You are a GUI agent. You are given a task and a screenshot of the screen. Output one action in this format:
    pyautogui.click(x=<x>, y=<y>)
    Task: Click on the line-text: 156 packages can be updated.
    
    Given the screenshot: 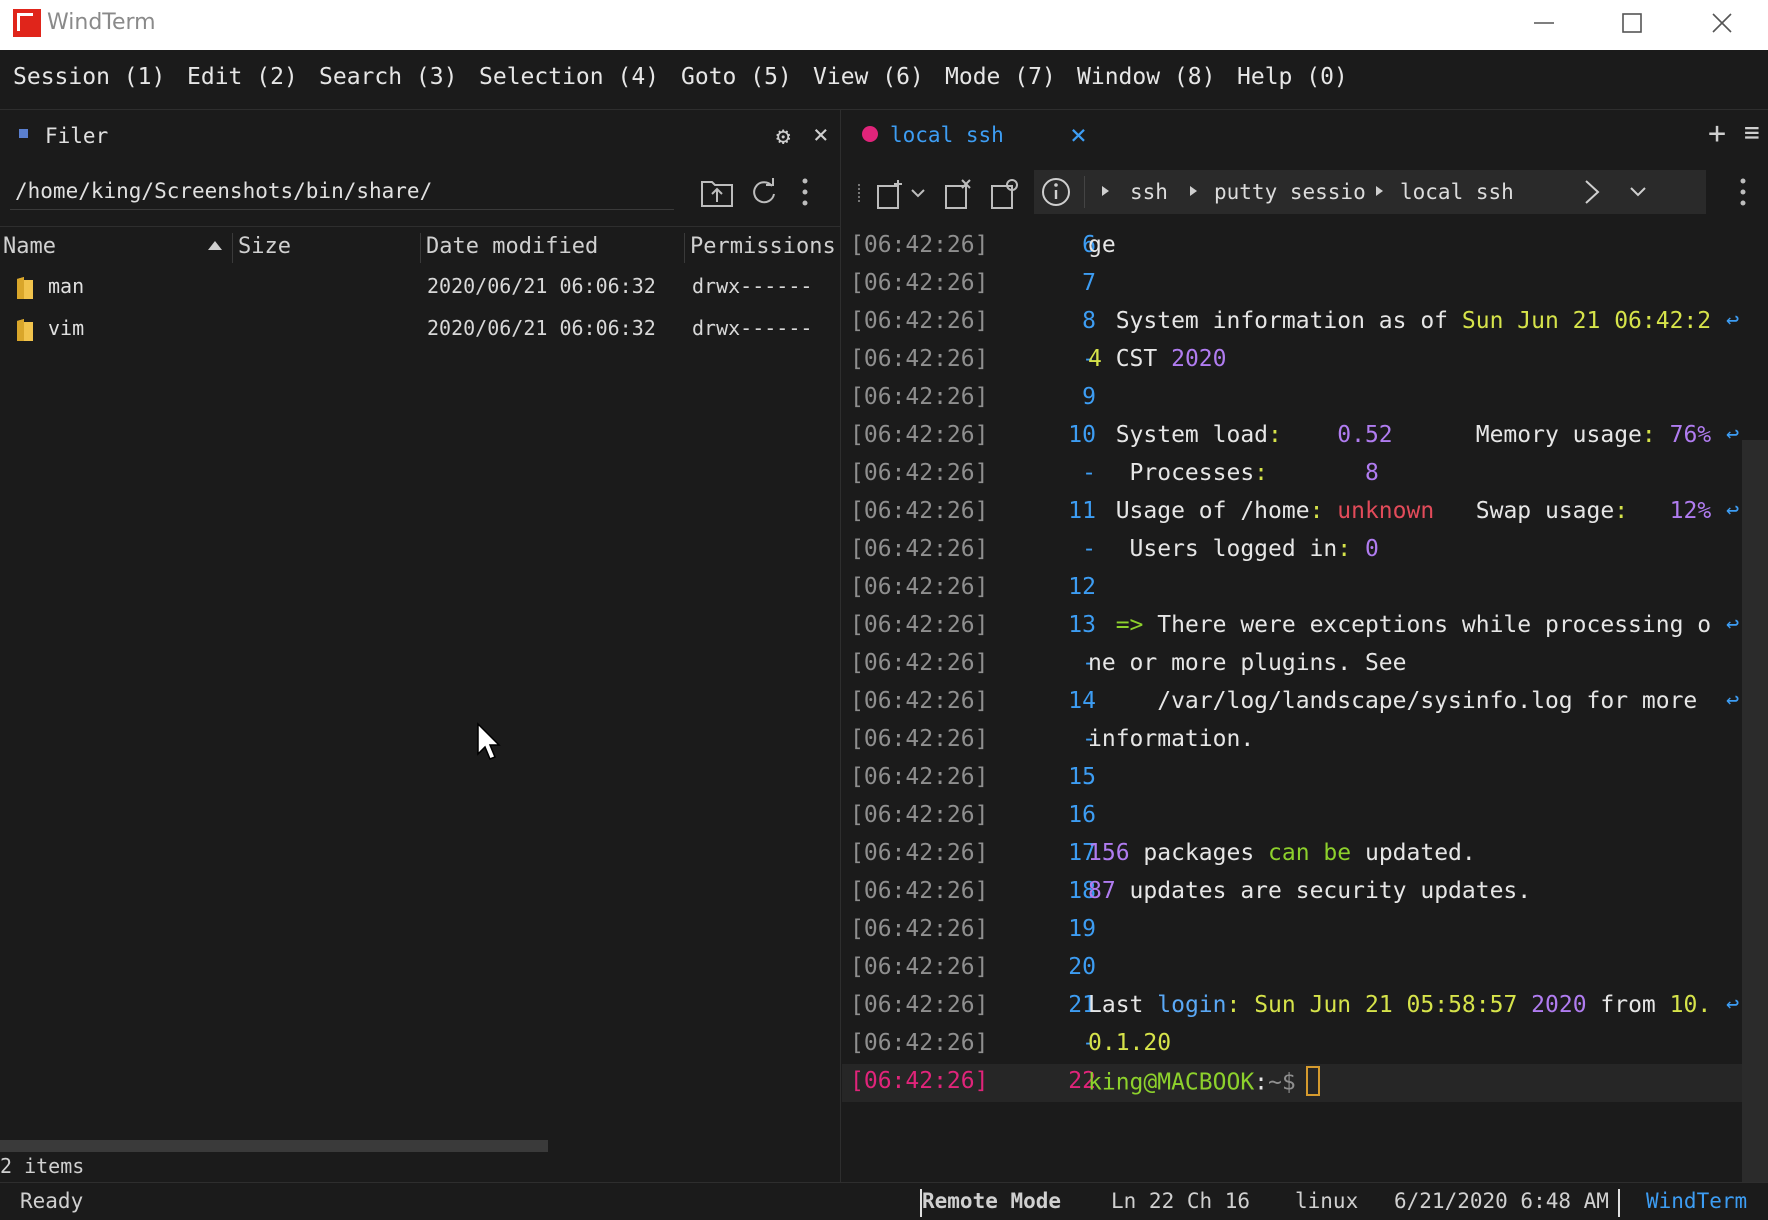 What is the action you would take?
    pyautogui.click(x=1282, y=853)
    